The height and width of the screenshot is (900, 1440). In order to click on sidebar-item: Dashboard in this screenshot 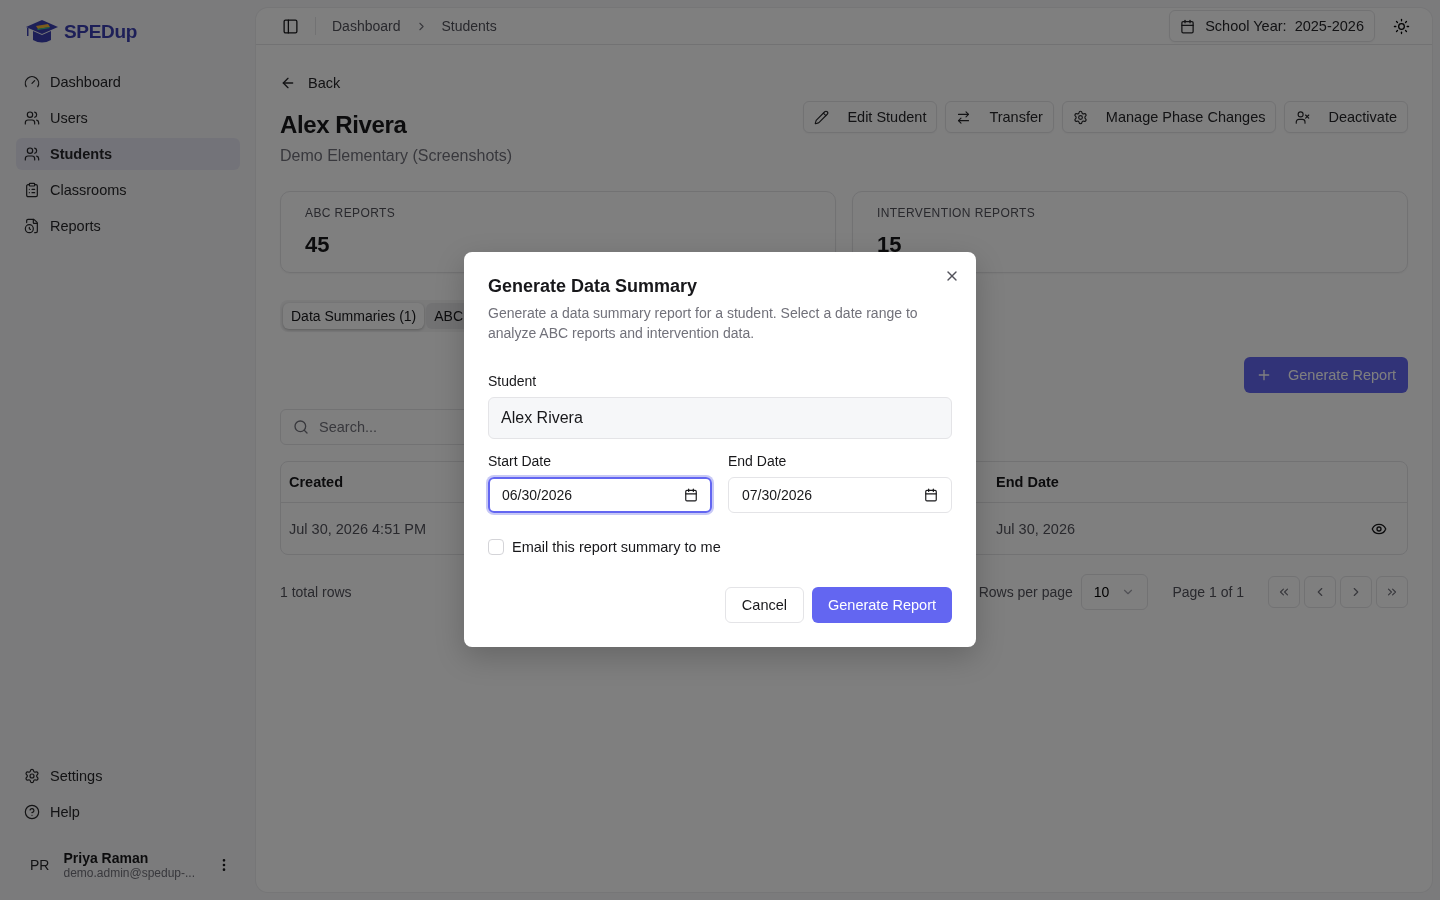, I will do `click(128, 82)`.